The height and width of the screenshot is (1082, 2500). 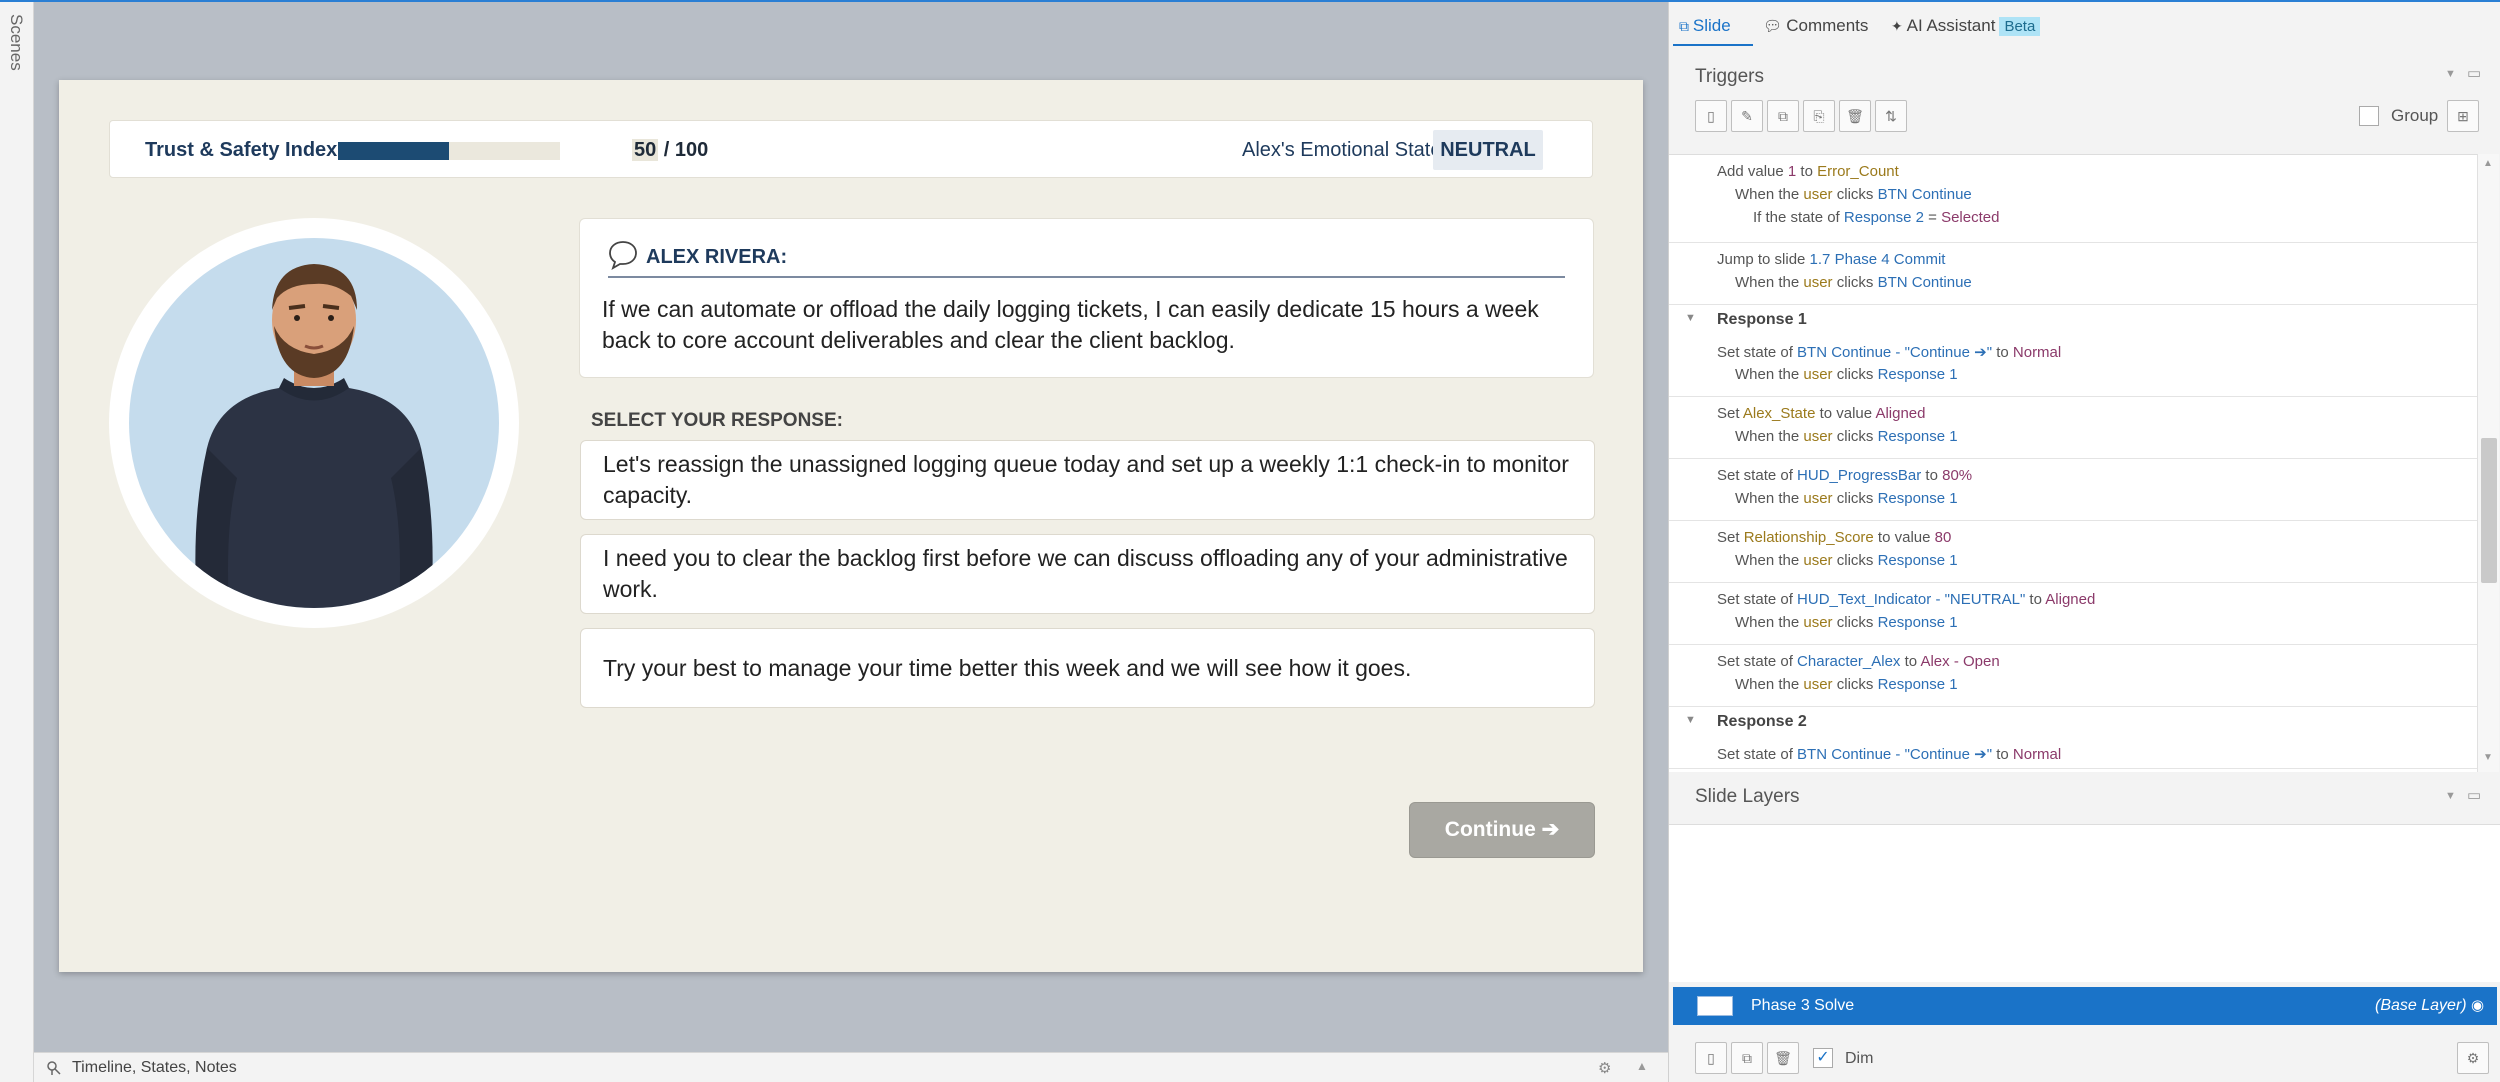 What do you see at coordinates (1686, 26) in the screenshot?
I see `slide-tab-icon: ⧉` at bounding box center [1686, 26].